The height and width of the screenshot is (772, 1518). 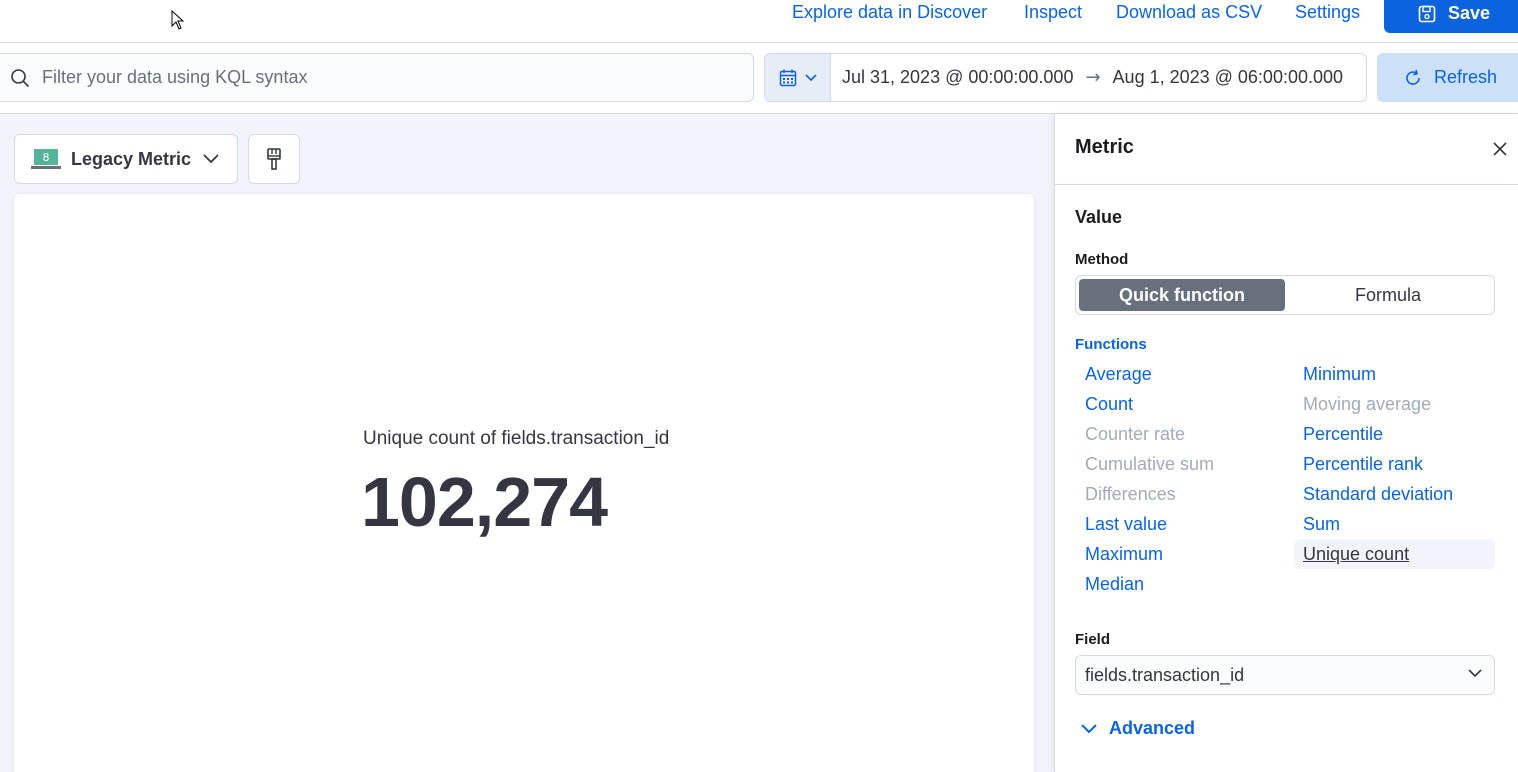 What do you see at coordinates (1099, 217) in the screenshot?
I see `value-section-title: Value` at bounding box center [1099, 217].